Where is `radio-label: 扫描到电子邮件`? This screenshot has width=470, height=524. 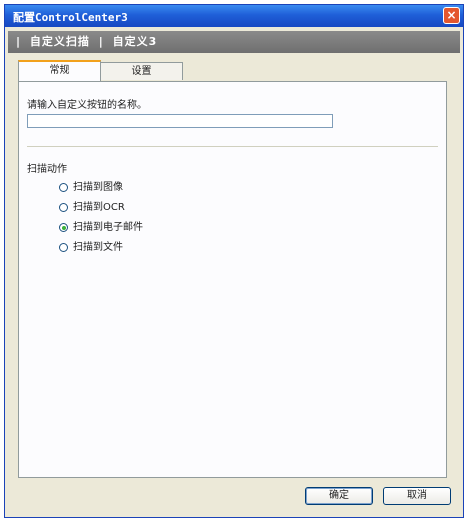
radio-label: 扫描到电子邮件 is located at coordinates (108, 227).